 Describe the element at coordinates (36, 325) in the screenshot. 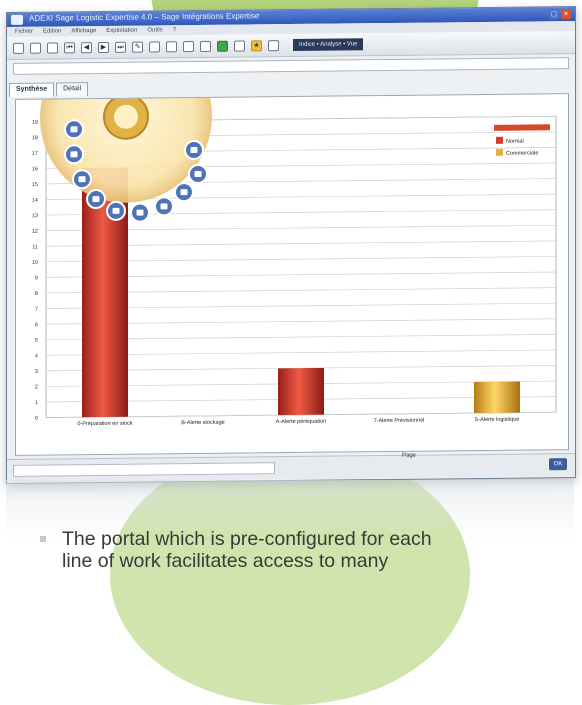

I see `y-tick-label: 6` at that location.